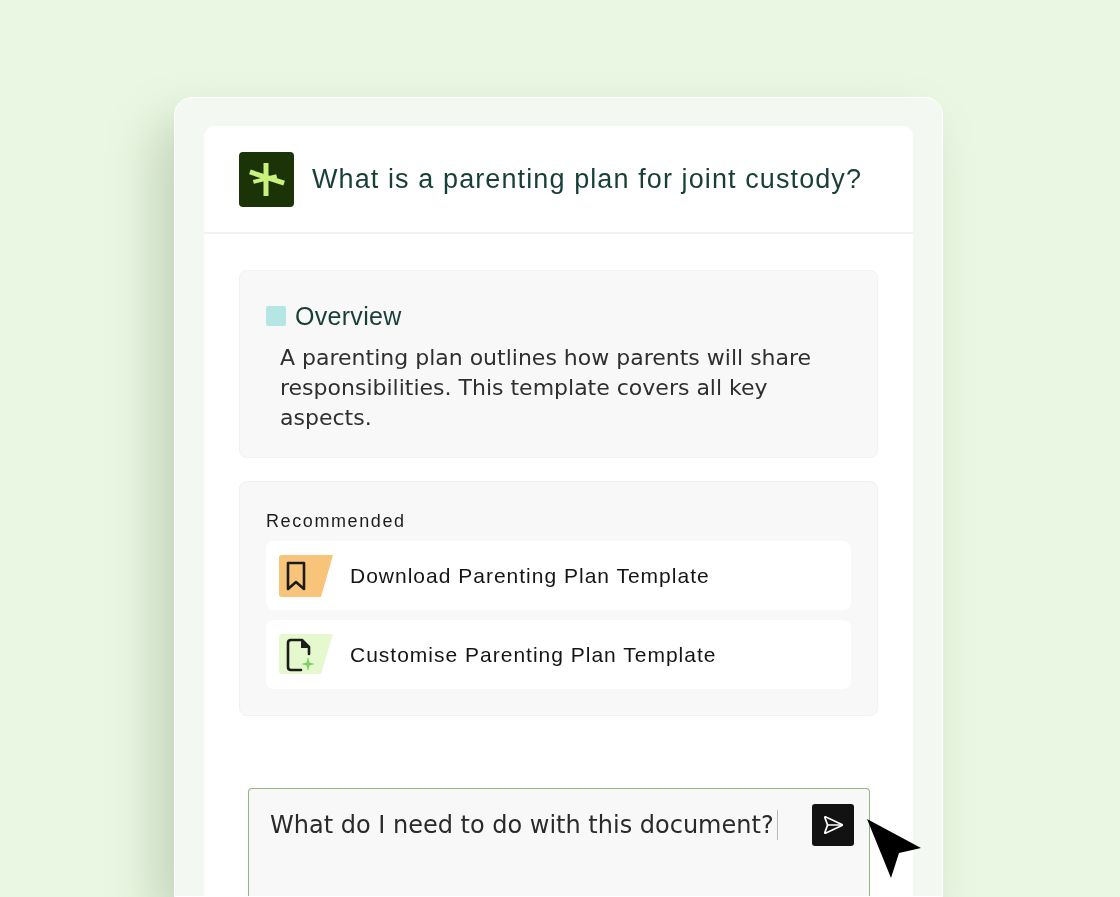  Describe the element at coordinates (894, 849) in the screenshot. I see `mouse-pointer-icon` at that location.